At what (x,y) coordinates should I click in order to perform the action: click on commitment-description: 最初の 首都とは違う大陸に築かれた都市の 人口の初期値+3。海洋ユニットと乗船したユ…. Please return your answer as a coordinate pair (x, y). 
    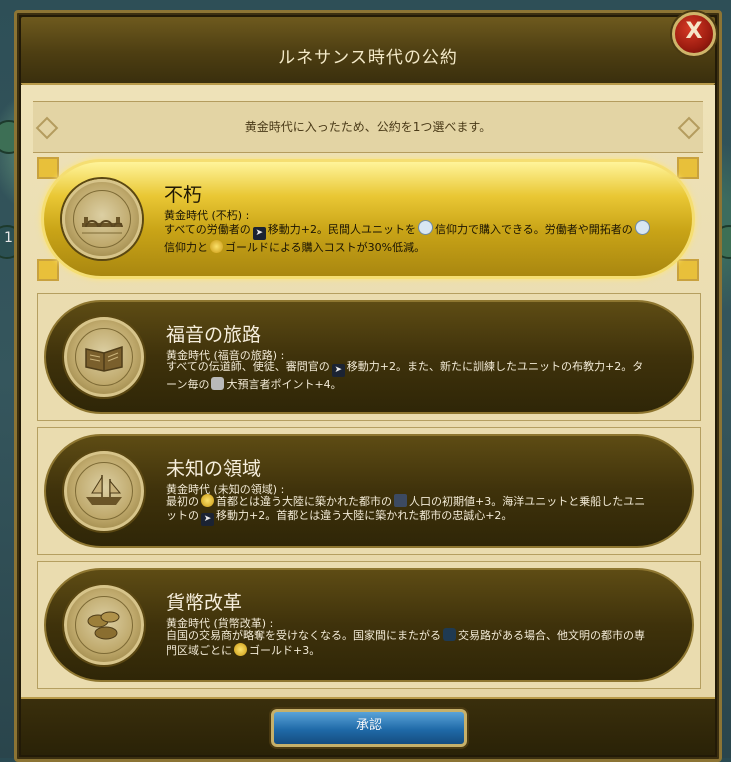
    Looking at the image, I should click on (409, 510).